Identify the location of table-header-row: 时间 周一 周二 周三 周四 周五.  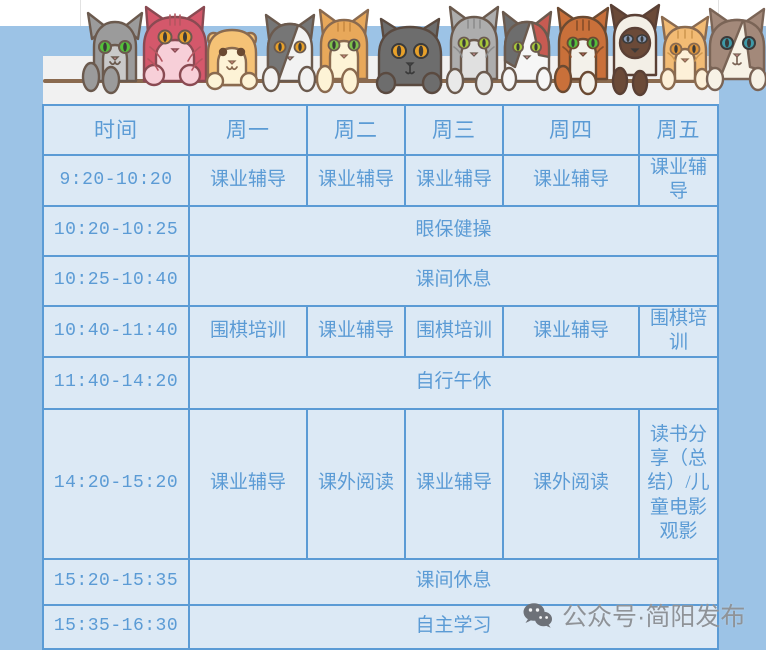
(380, 130).